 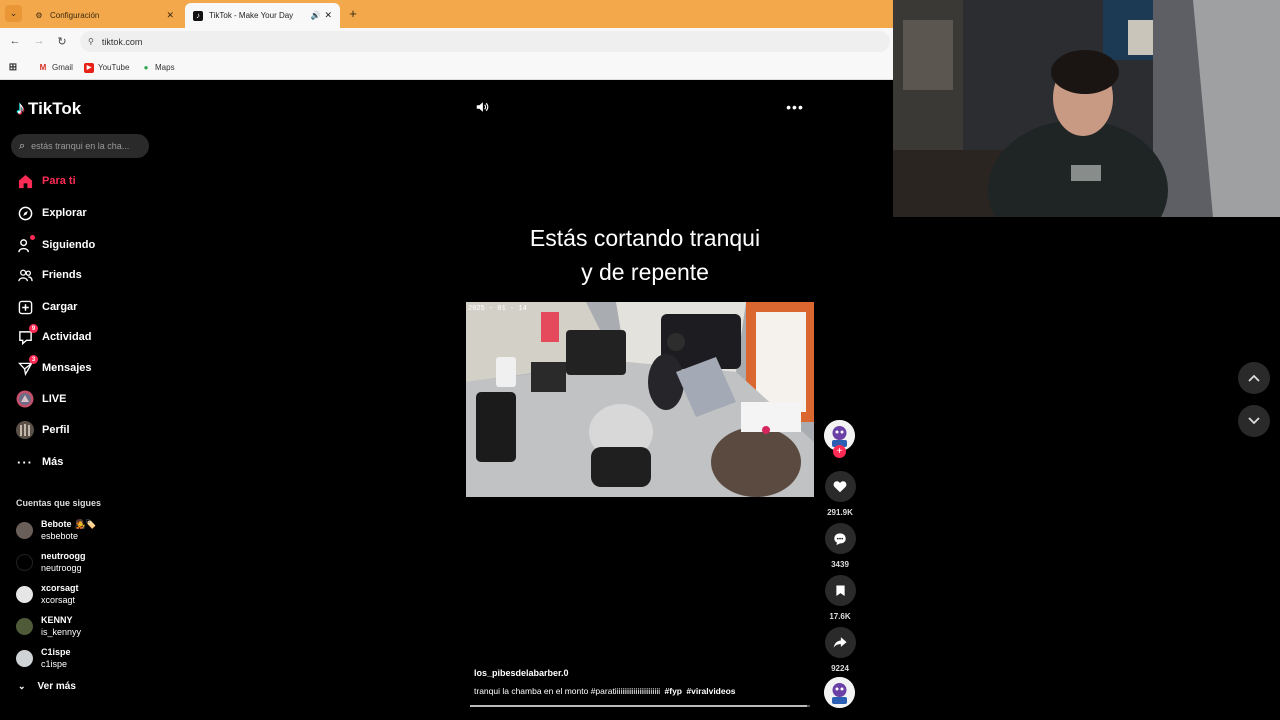 I want to click on like-action: 291.9K, so click(x=840, y=494).